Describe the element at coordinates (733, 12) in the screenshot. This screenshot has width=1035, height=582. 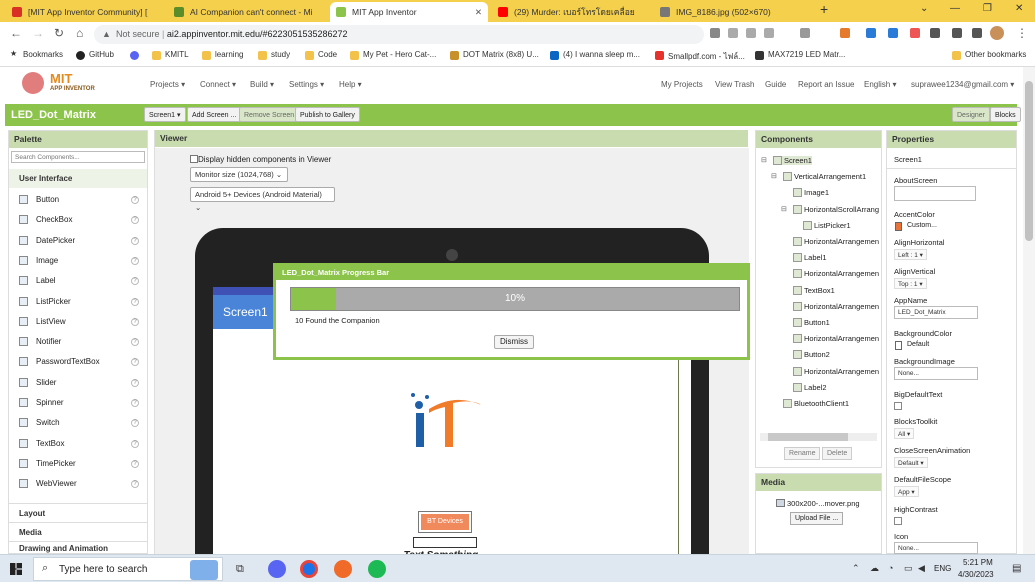
I see `tab-image: IMG_8186.jpg (502×670)` at that location.